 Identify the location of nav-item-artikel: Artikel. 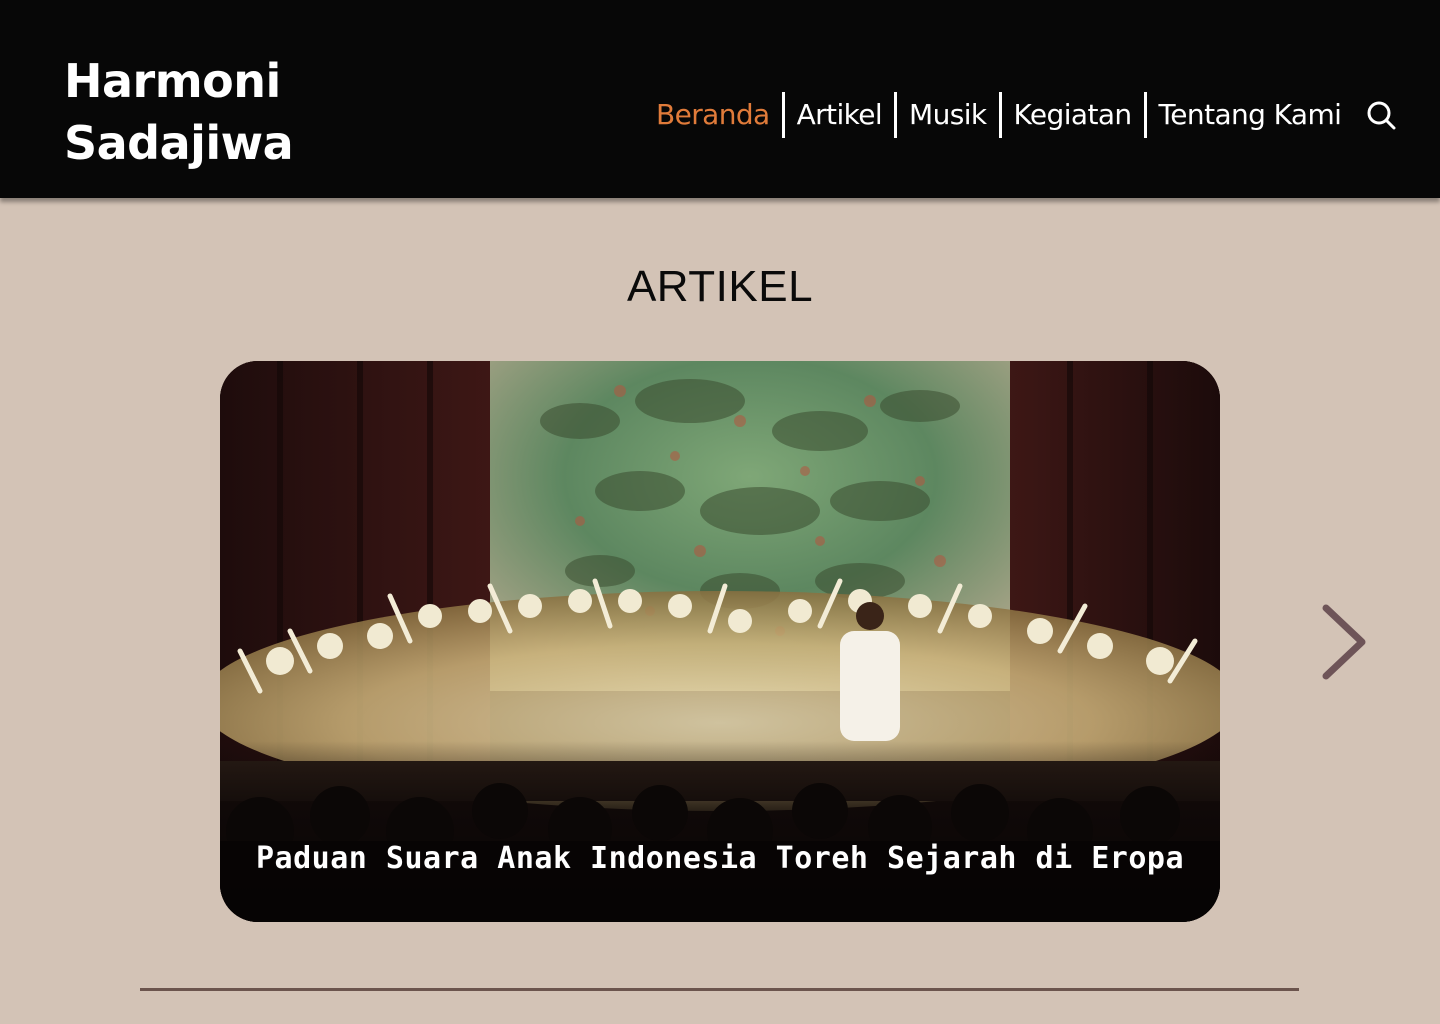
(839, 115).